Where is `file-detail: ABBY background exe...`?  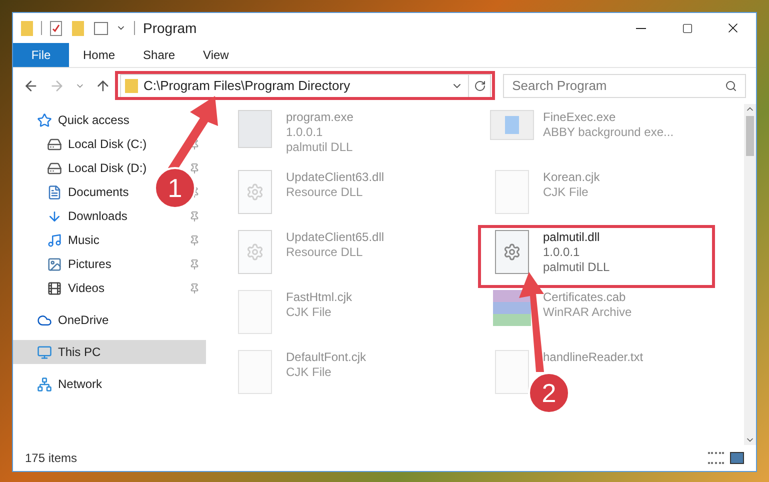 file-detail: ABBY background exe... is located at coordinates (608, 132).